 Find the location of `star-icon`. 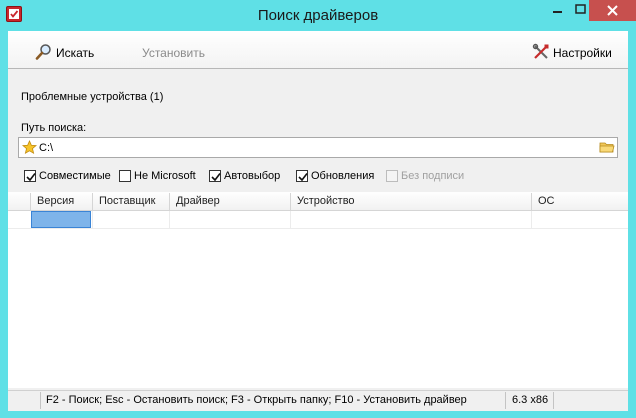

star-icon is located at coordinates (29, 149).